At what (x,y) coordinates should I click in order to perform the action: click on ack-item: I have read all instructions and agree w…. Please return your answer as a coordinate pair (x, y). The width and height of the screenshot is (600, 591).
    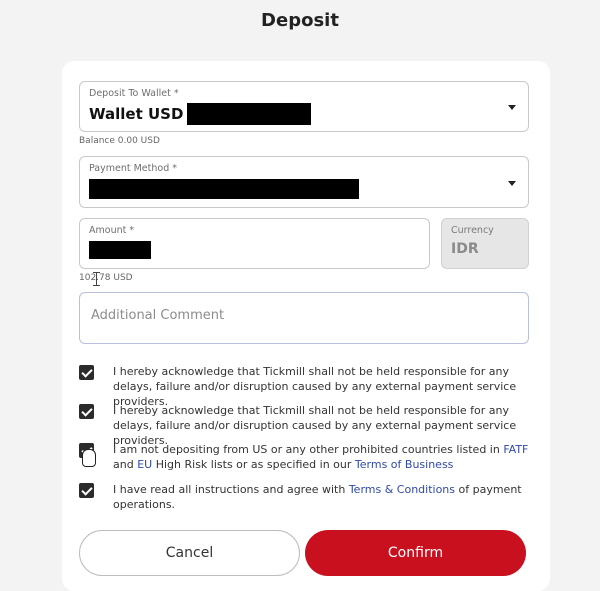
    Looking at the image, I should click on (306, 497).